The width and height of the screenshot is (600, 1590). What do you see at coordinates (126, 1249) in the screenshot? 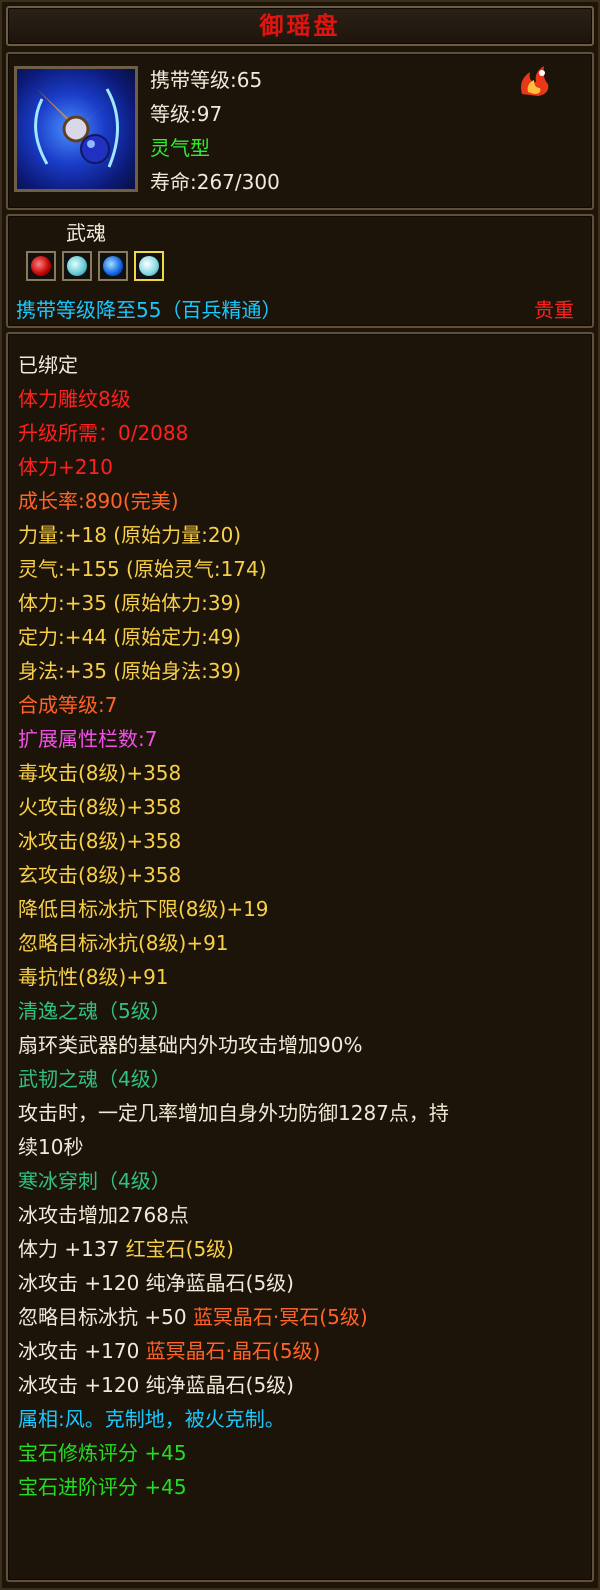
I see `gem-line: 体力 +137 红宝石(5级)` at bounding box center [126, 1249].